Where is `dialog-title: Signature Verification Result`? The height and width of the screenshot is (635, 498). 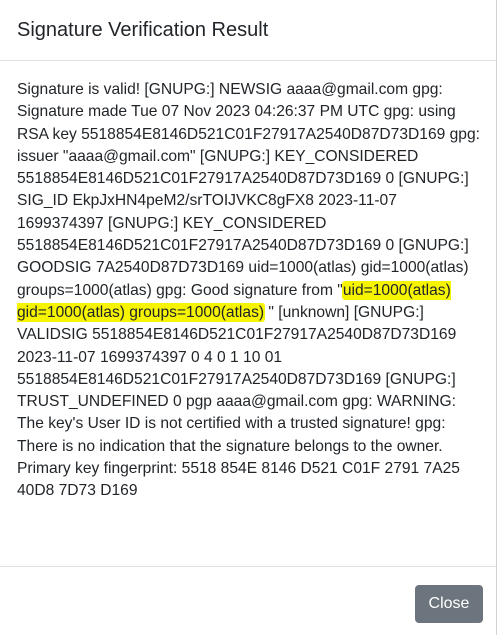
dialog-title: Signature Verification Result is located at coordinates (143, 30).